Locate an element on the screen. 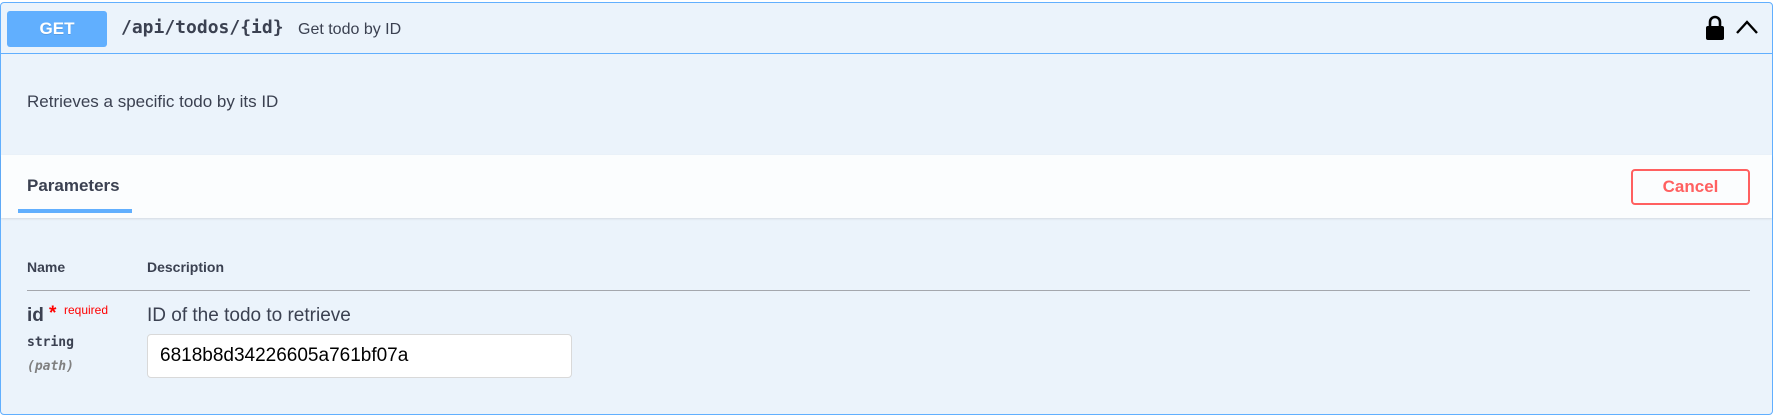 The width and height of the screenshot is (1775, 415). operation-summary: GET /api/todos/{id} Get todo by ID is located at coordinates (886, 28).